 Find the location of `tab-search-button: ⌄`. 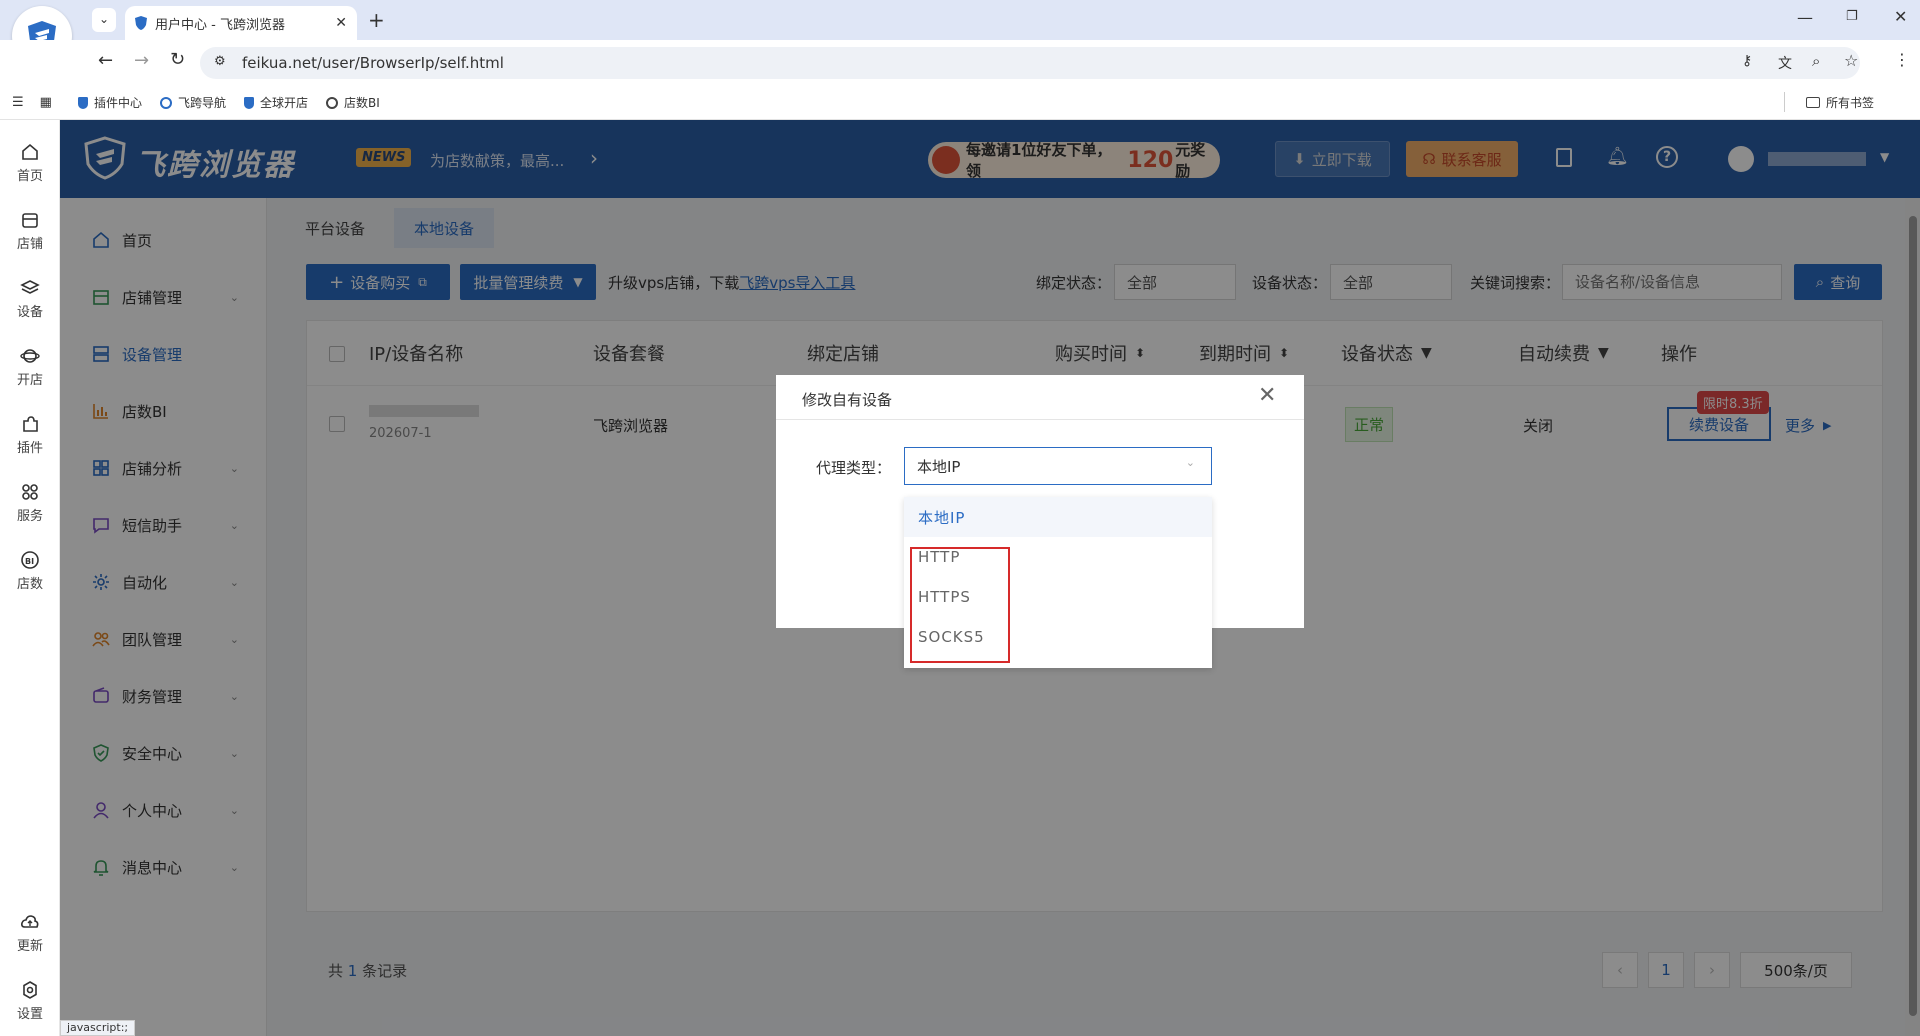

tab-search-button: ⌄ is located at coordinates (104, 20).